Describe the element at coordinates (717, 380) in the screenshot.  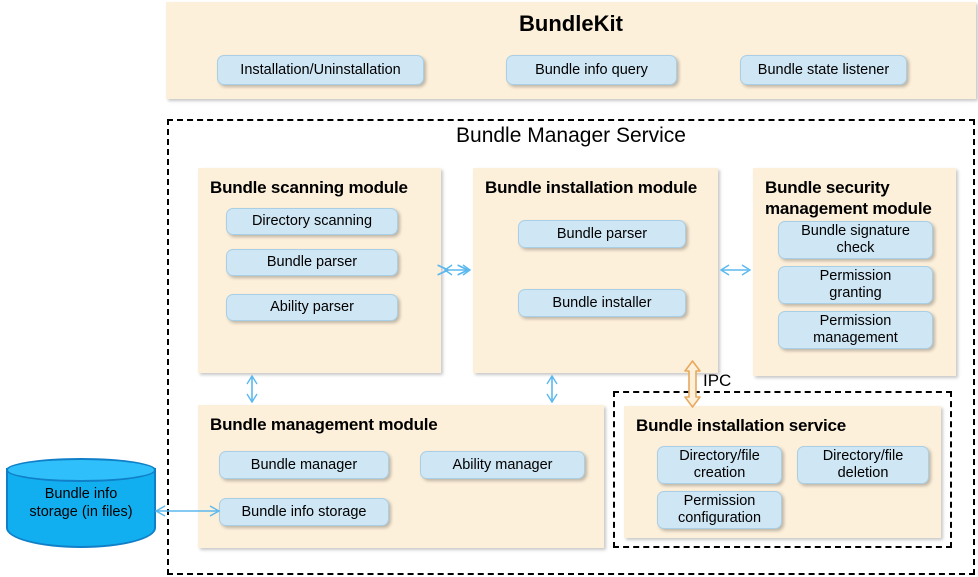
I see `ipc-label: IPC` at that location.